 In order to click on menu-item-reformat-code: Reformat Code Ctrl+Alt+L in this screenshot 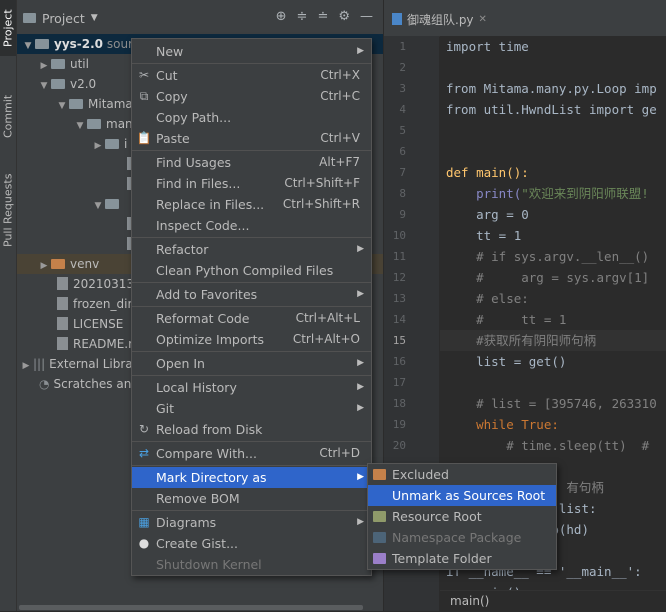, I will do `click(251, 318)`.